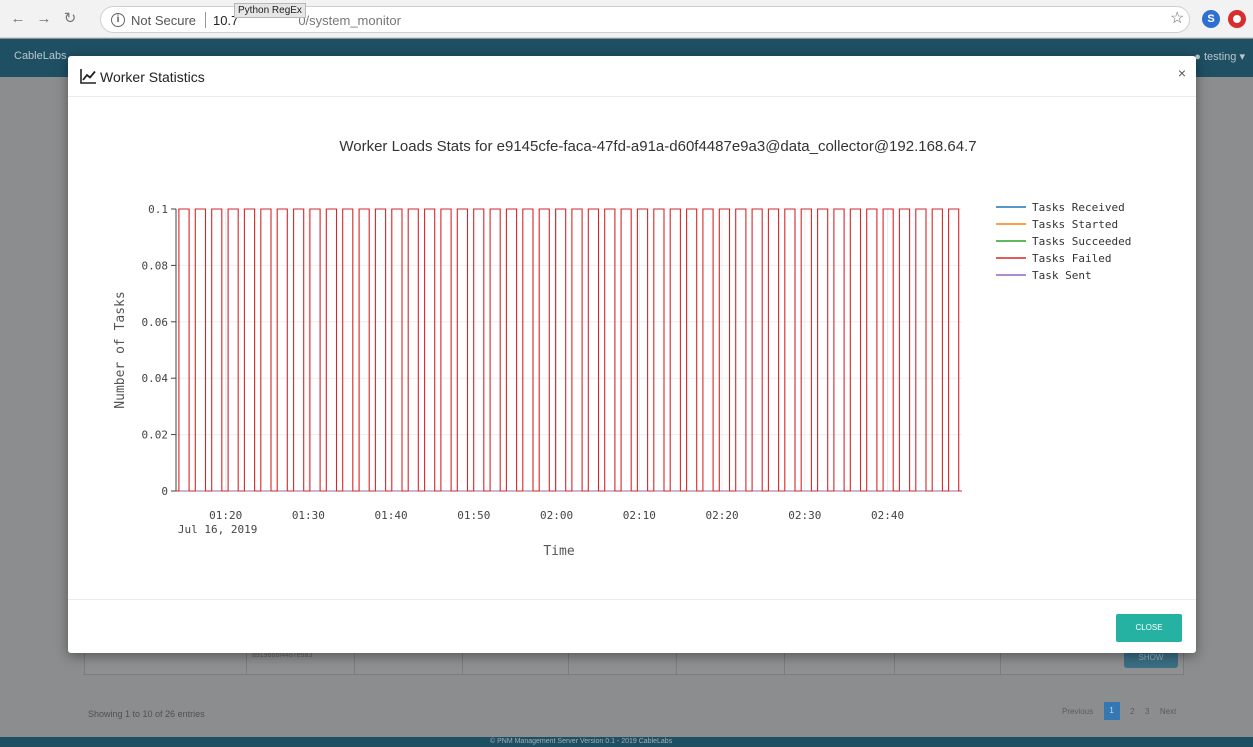  Describe the element at coordinates (722, 515) in the screenshot. I see `x-tick-label: 02:20` at that location.